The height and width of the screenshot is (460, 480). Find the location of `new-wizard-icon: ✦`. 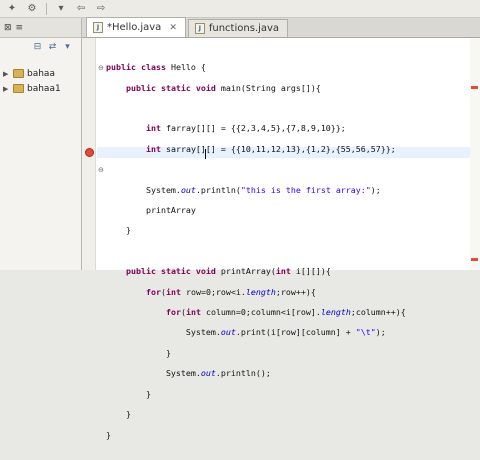

new-wizard-icon: ✦ is located at coordinates (12, 9).